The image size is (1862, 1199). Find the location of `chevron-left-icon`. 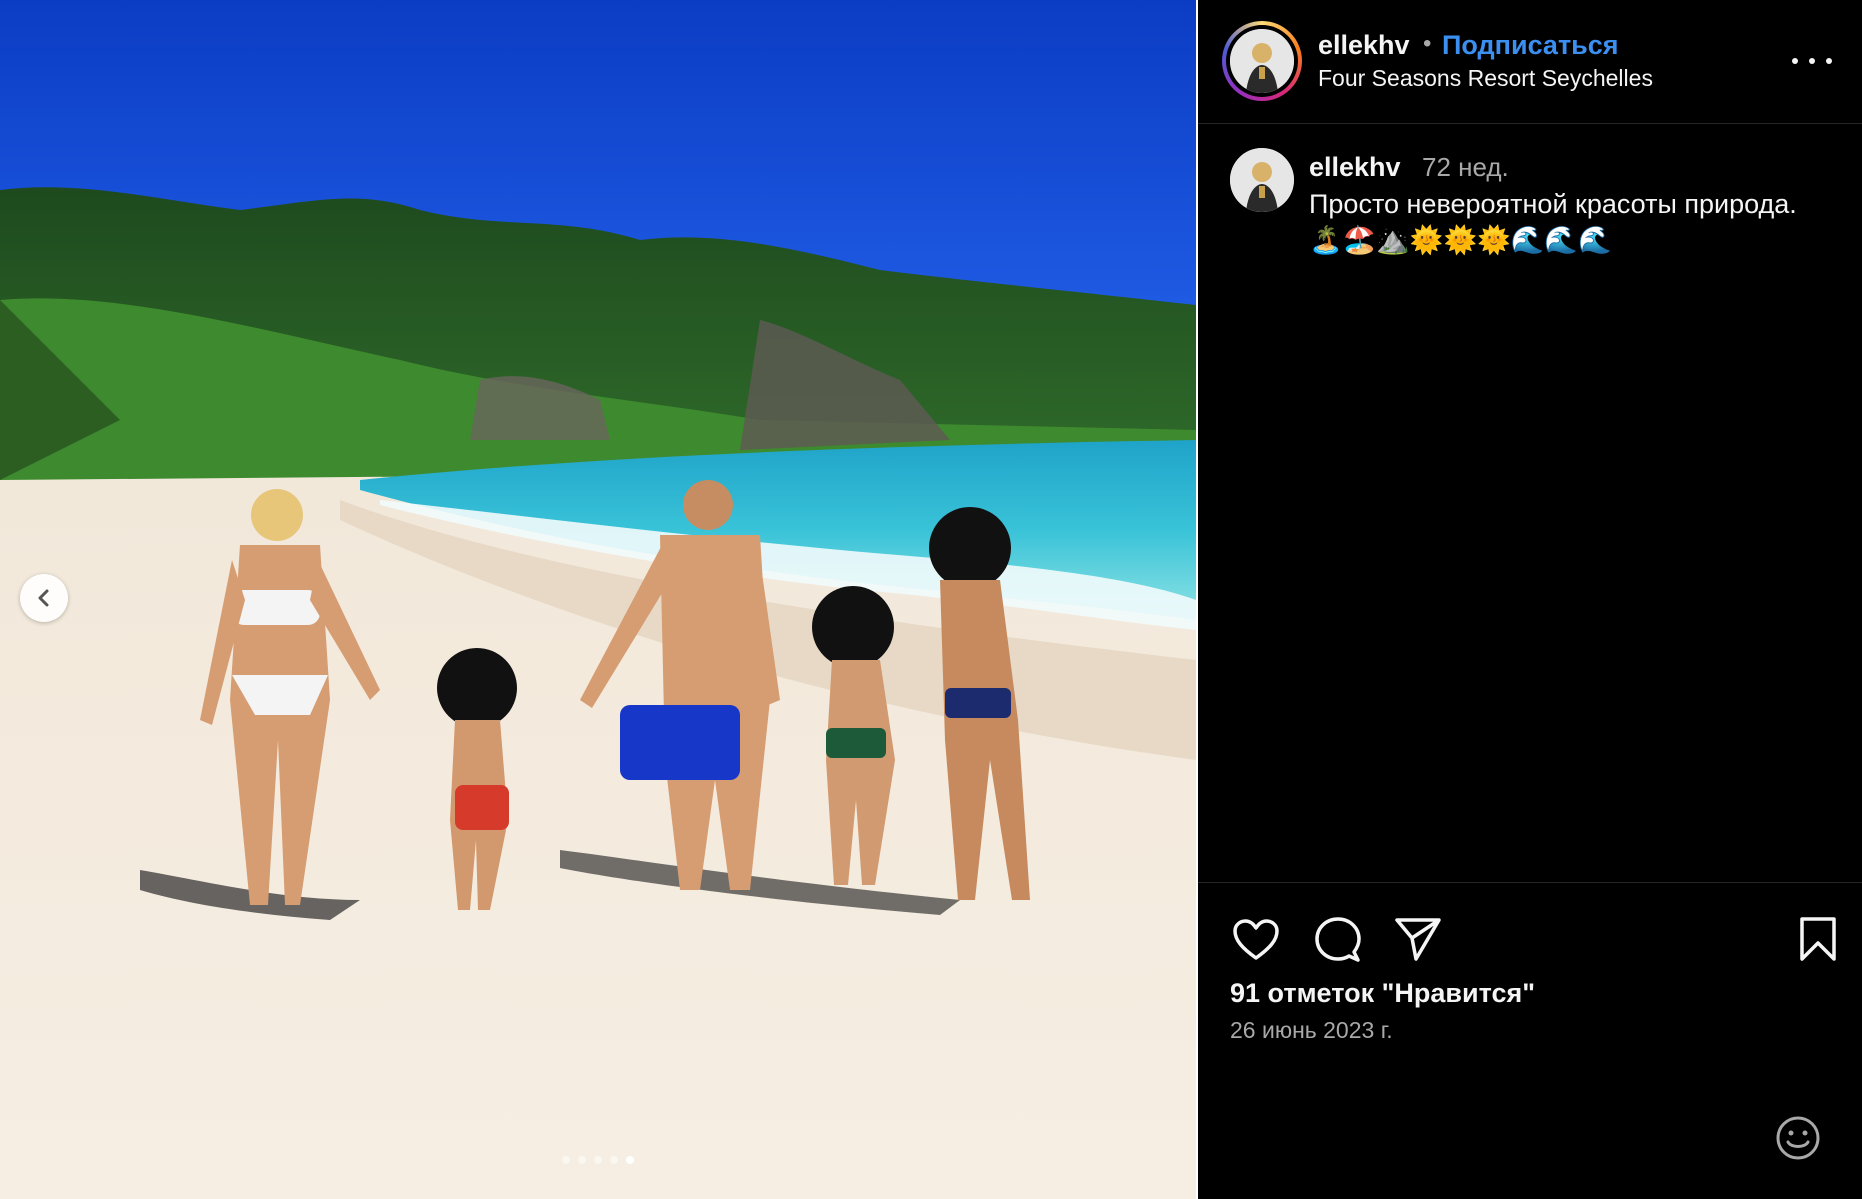

chevron-left-icon is located at coordinates (43, 598).